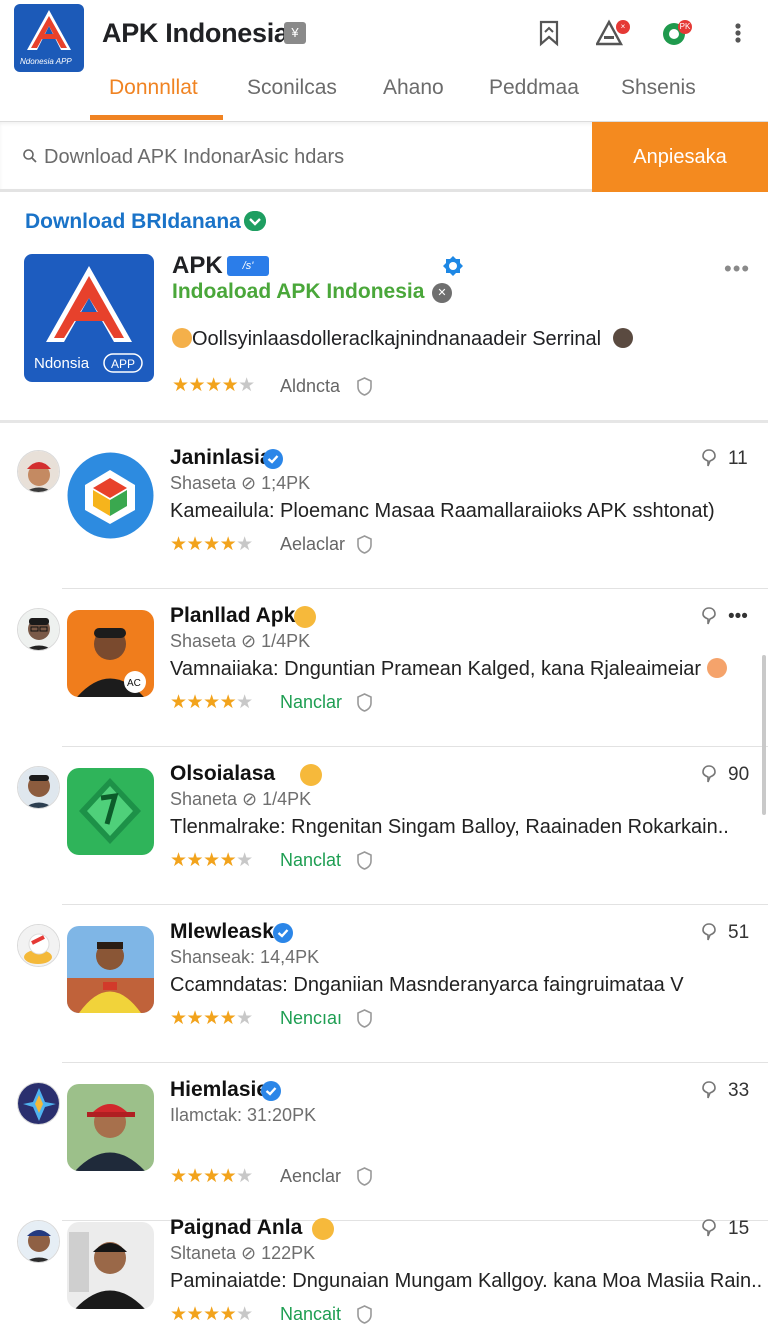 Image resolution: width=768 pixels, height=1344 pixels. What do you see at coordinates (724, 933) in the screenshot?
I see `item-count: 51` at bounding box center [724, 933].